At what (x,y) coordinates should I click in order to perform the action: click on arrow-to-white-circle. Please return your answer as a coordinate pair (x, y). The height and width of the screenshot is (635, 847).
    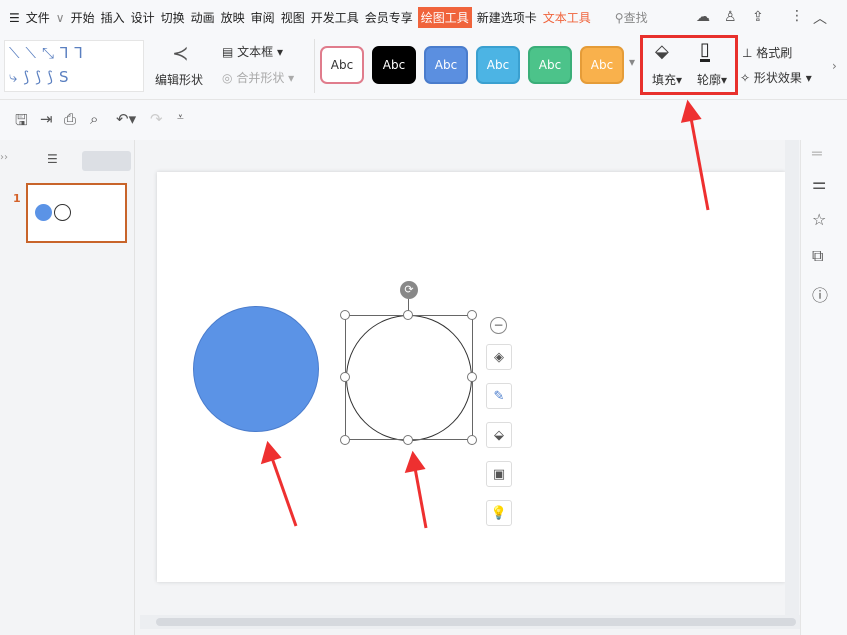
    Looking at the image, I should click on (420, 498).